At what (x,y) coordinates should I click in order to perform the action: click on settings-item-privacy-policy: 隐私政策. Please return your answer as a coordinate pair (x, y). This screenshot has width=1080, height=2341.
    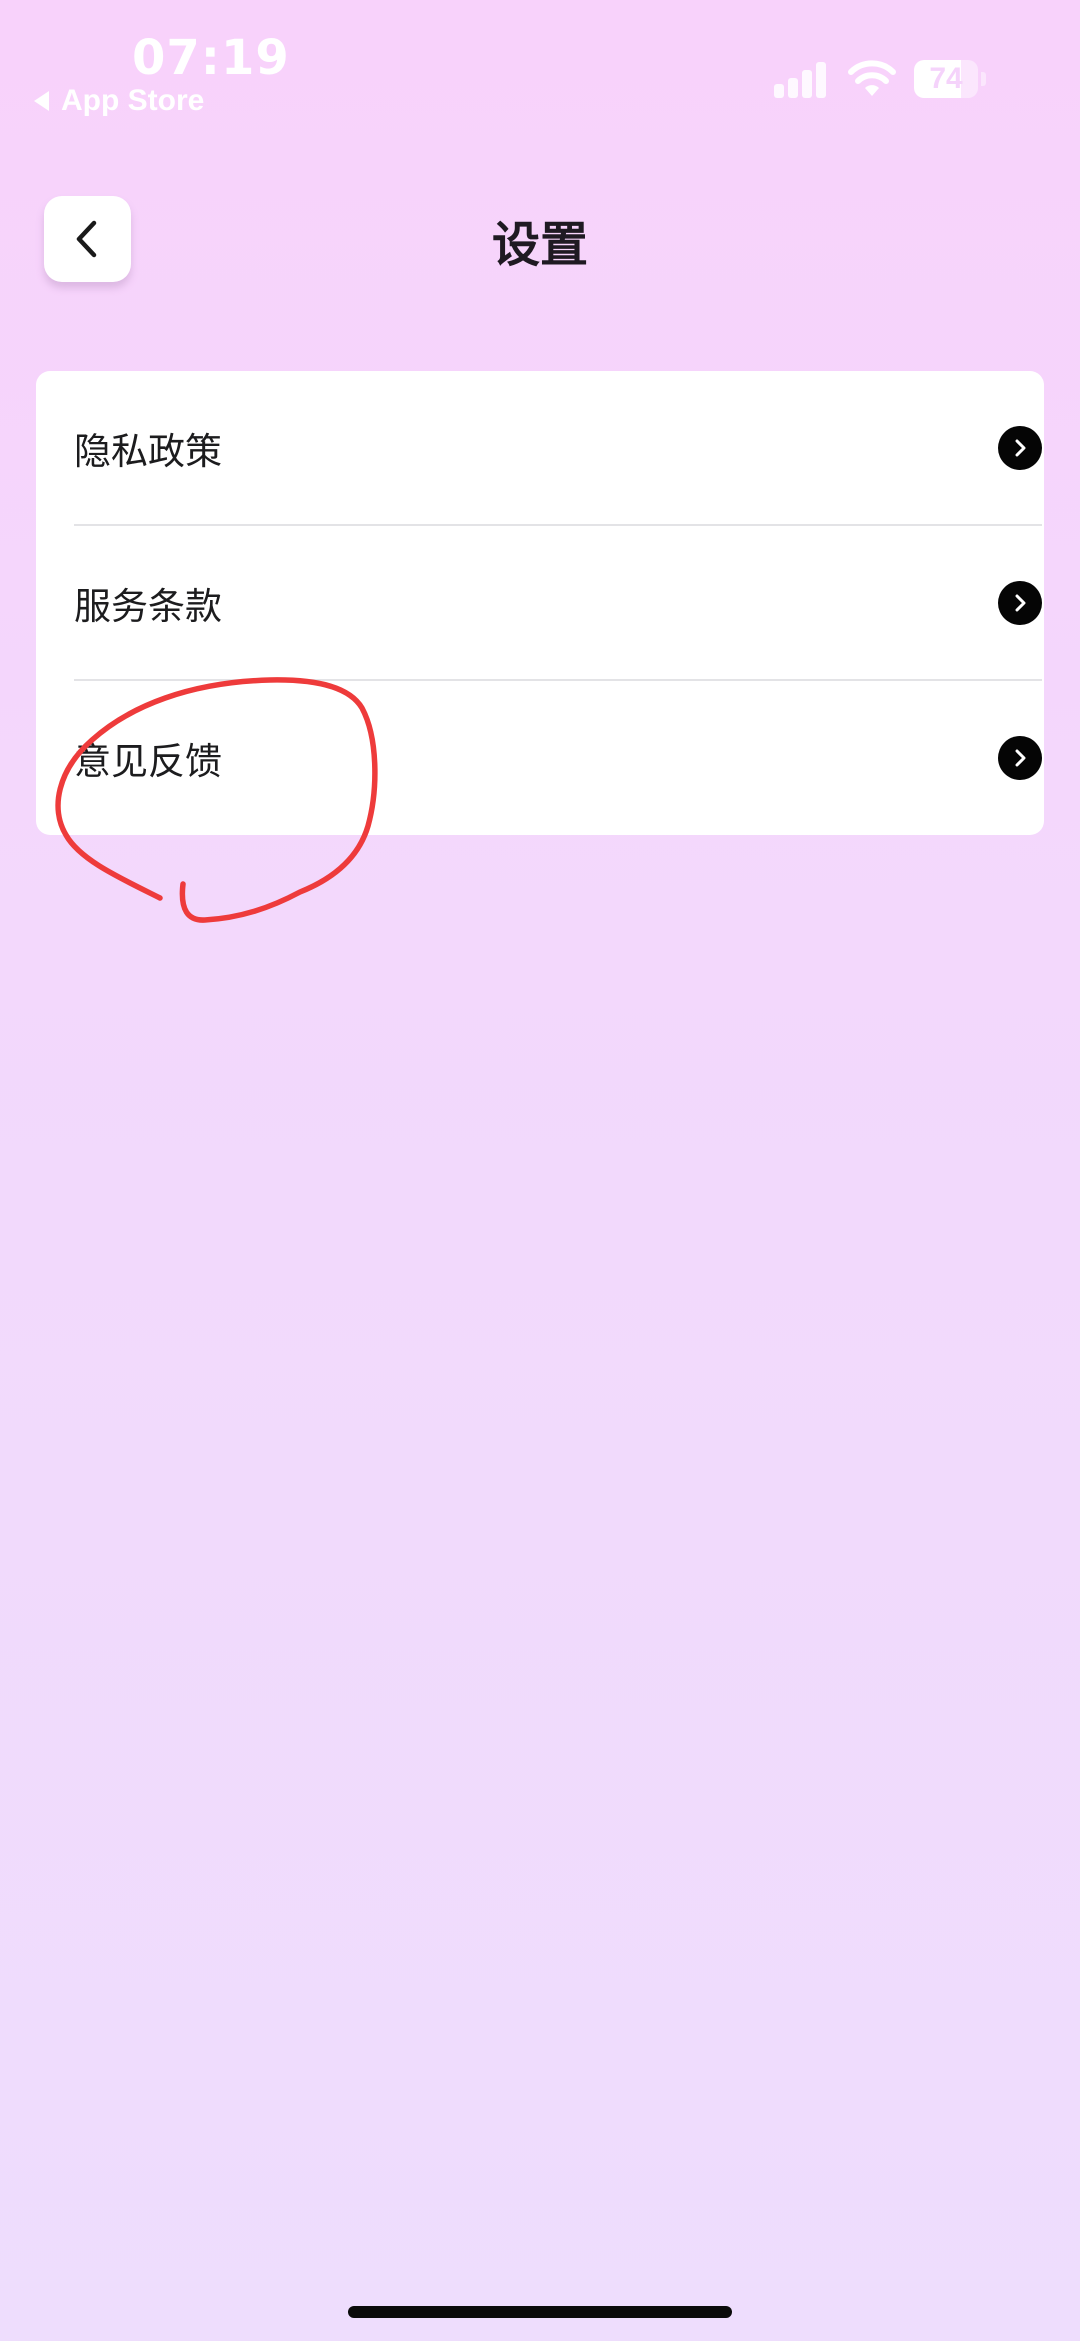
    Looking at the image, I should click on (558, 448).